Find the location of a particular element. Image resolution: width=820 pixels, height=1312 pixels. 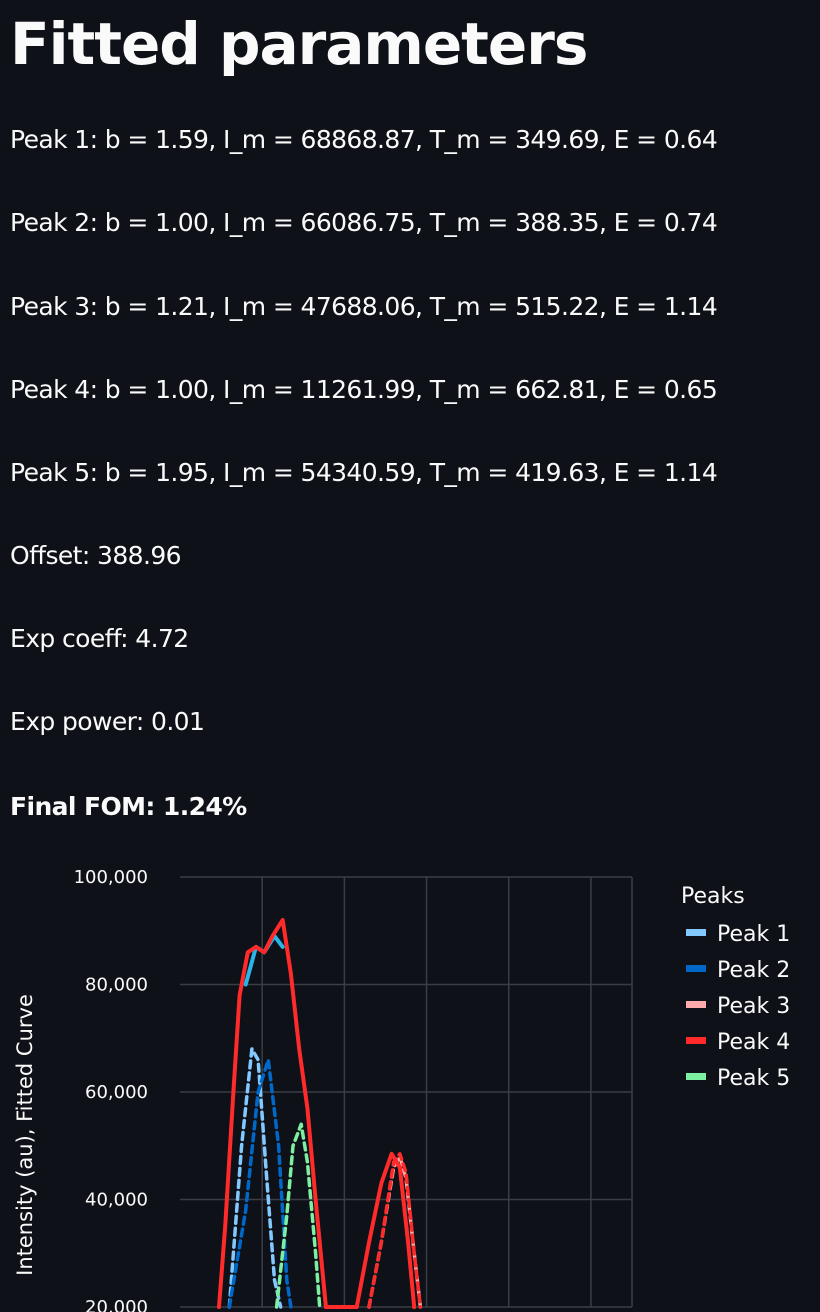

param-exp-coeff: Exp coeff: 4.72 is located at coordinates (99, 638).